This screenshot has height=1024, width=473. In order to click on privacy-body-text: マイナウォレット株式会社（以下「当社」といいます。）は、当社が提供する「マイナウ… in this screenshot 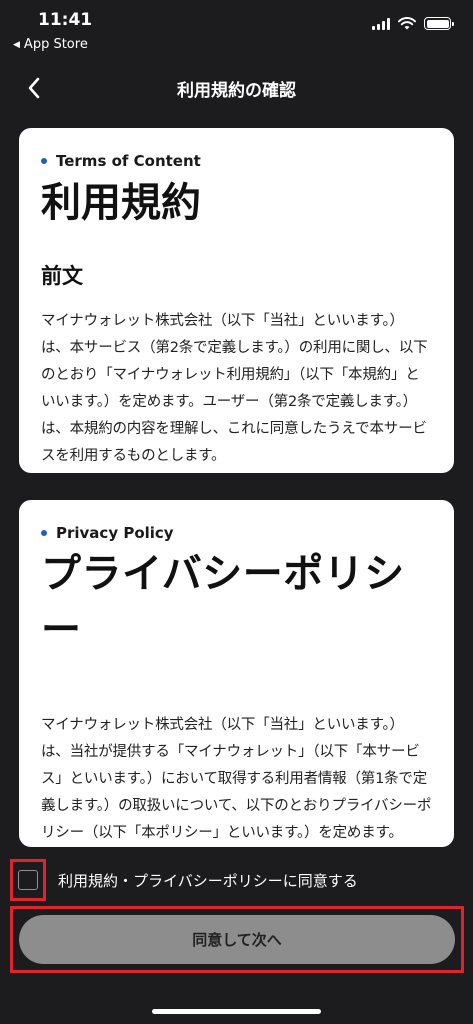, I will do `click(236, 779)`.